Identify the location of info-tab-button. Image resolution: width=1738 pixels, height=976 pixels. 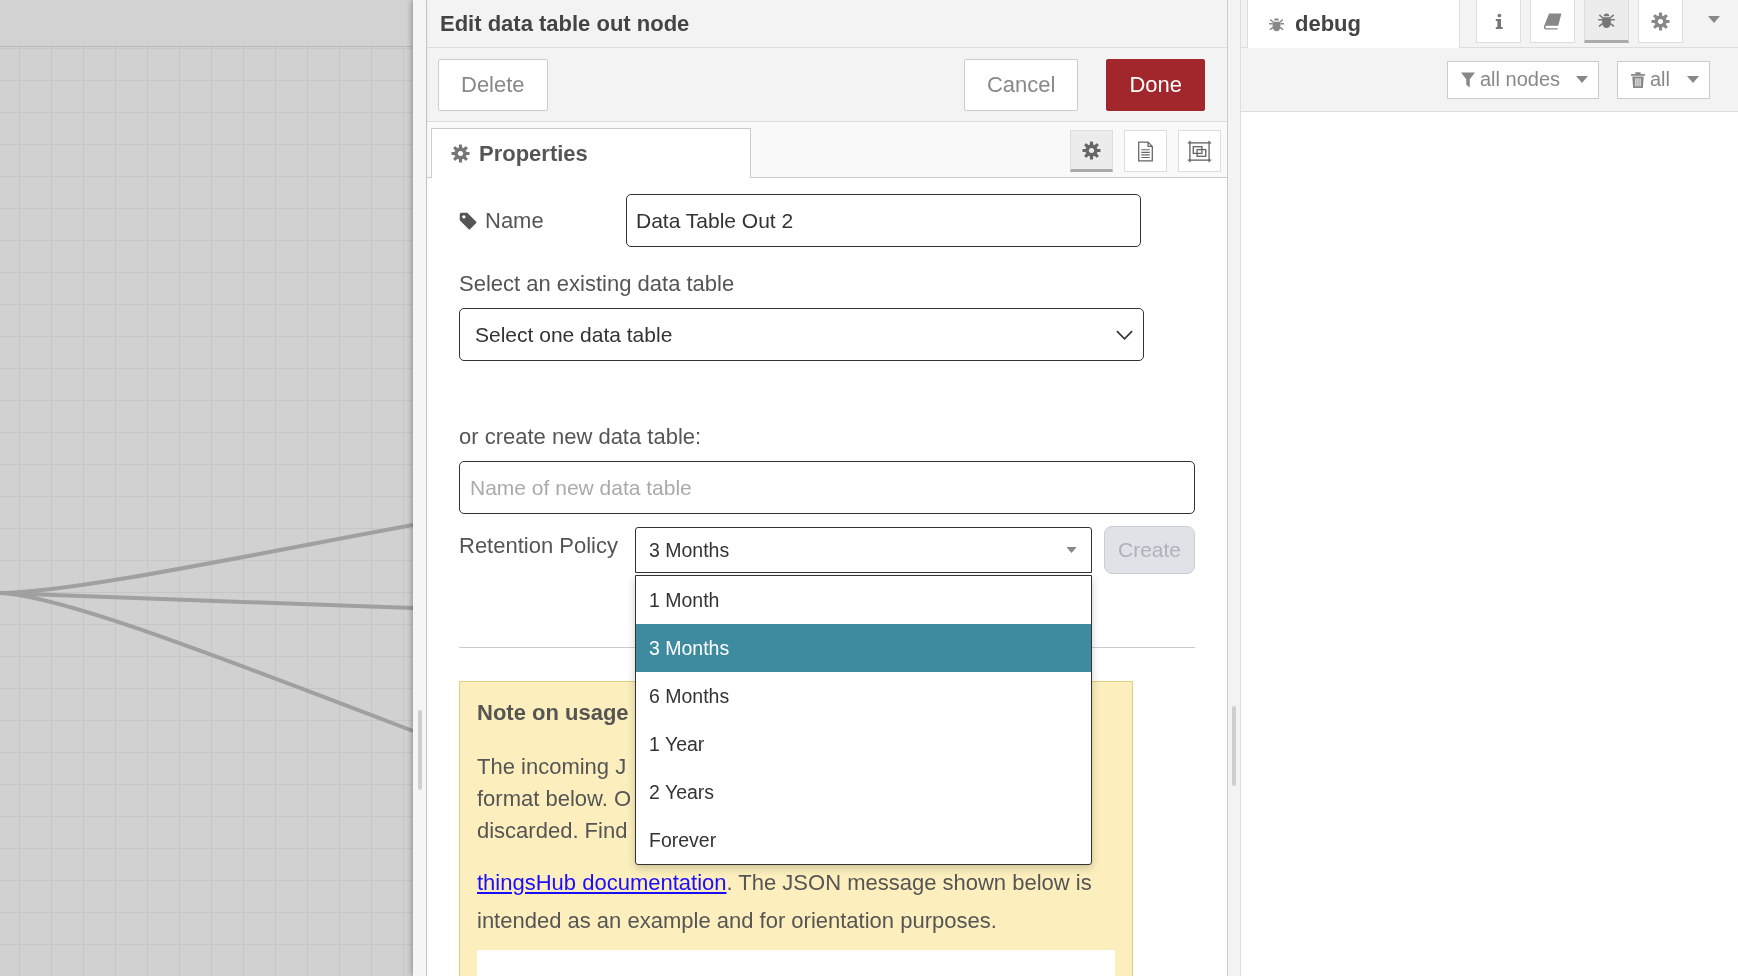
(1498, 21).